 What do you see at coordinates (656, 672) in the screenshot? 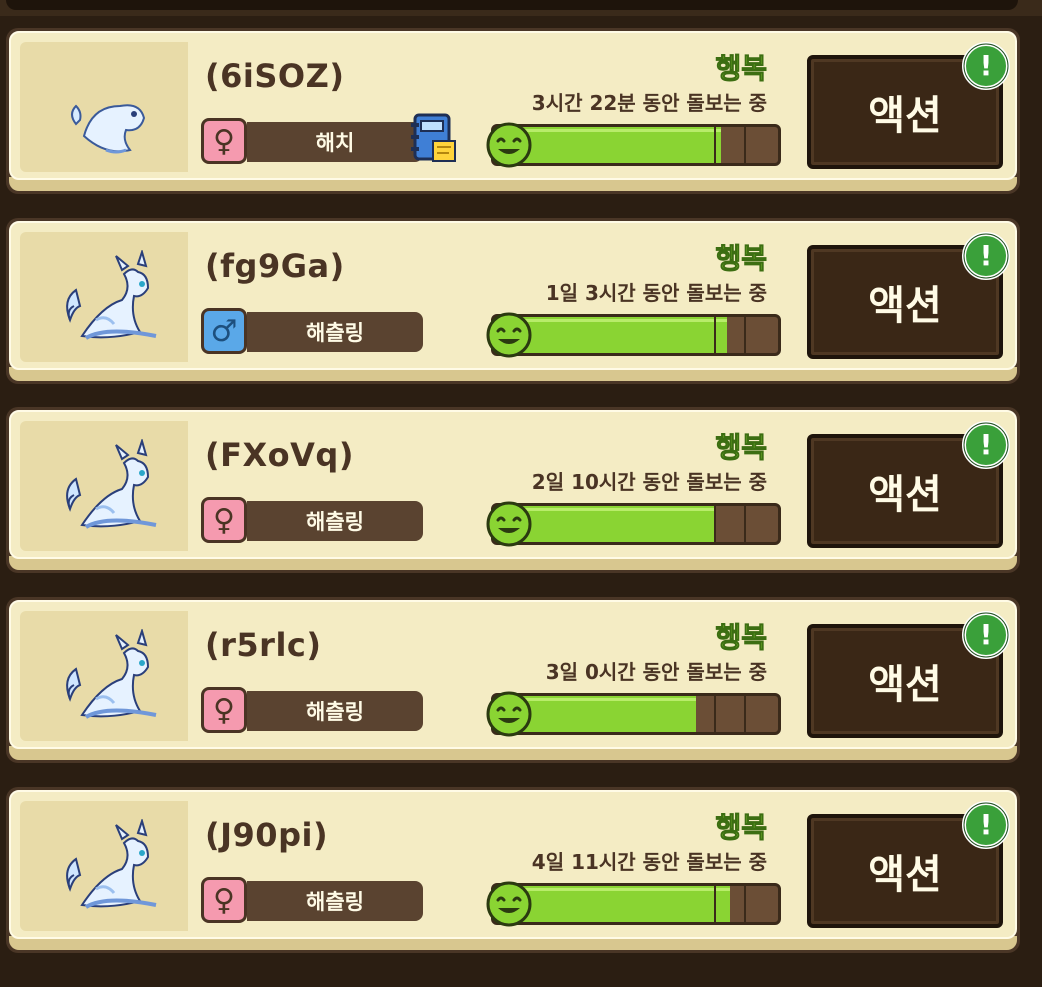
I see `care-duration-text: 3일 0시간 동안 돌보는 중` at bounding box center [656, 672].